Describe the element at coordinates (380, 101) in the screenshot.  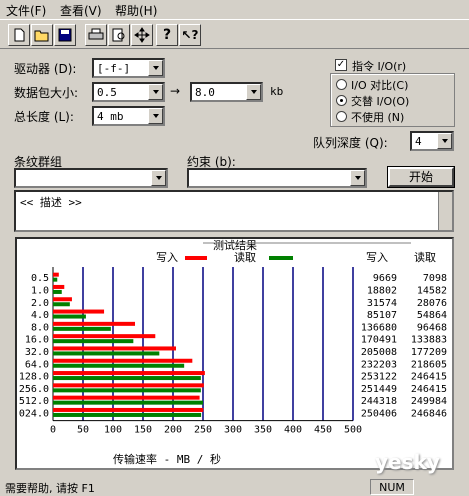
I see `radio-alternate-io-label: 交替 I/O(O)` at that location.